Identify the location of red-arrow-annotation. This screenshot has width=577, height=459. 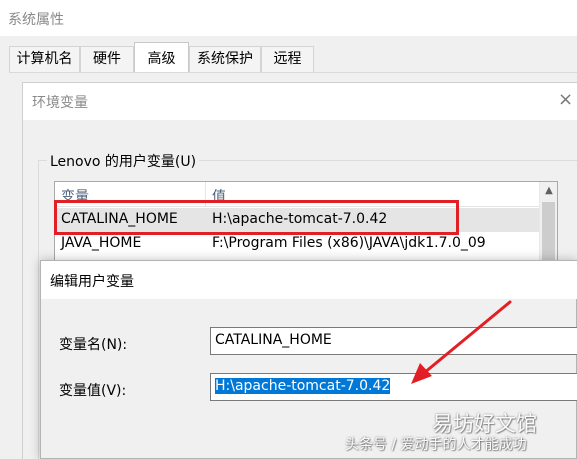
(461, 342).